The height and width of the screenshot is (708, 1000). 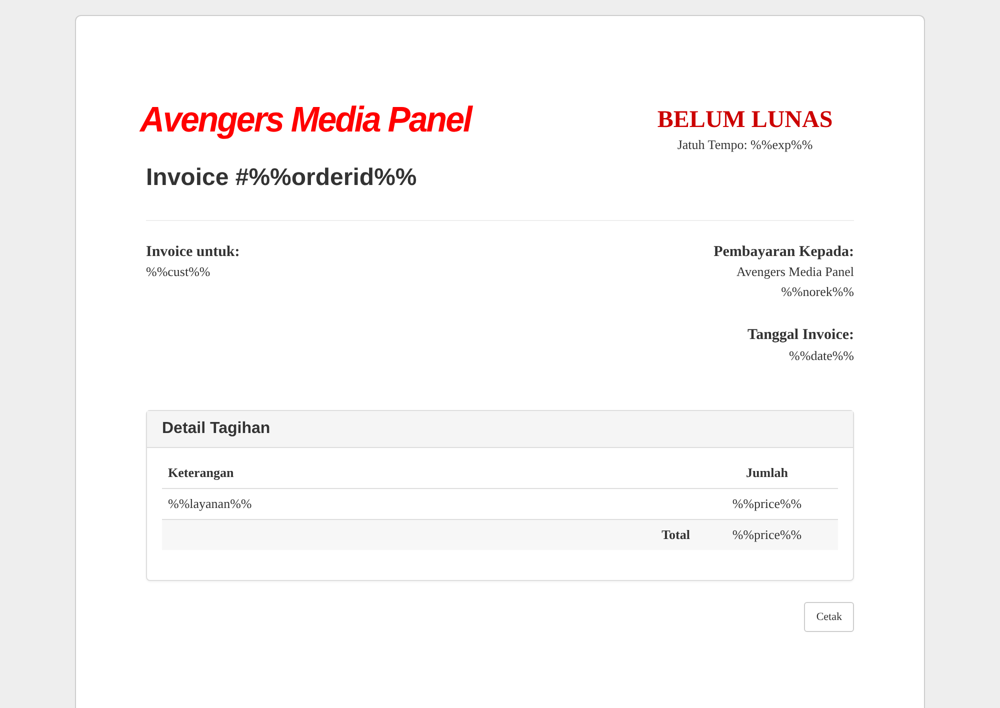 I want to click on invoice-date-heading: Tanggal Invoice:, so click(x=800, y=335).